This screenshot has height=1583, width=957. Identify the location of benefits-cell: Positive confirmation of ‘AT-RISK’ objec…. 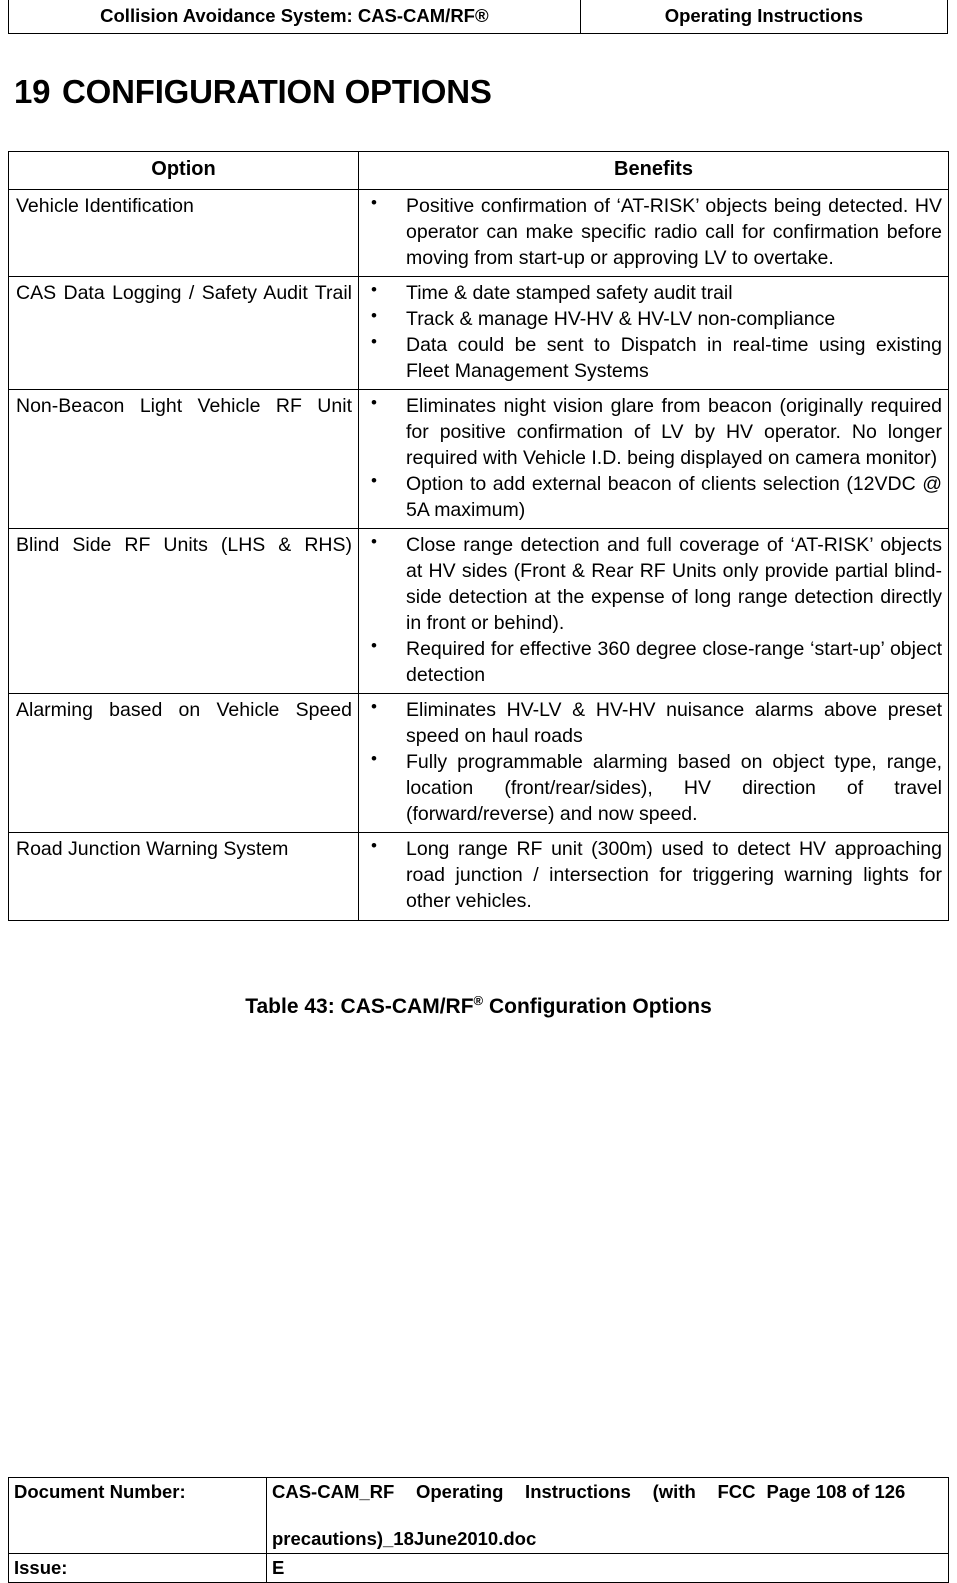
(653, 232).